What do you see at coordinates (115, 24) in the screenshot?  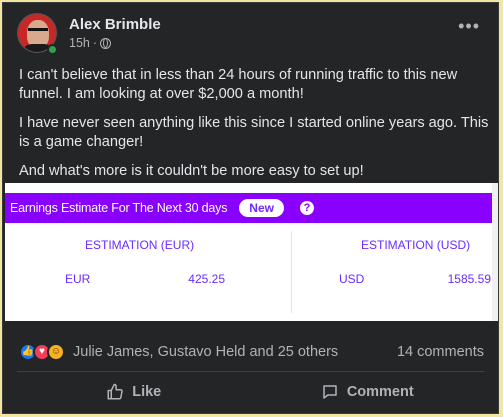 I see `author-name: Alex Brimble` at bounding box center [115, 24].